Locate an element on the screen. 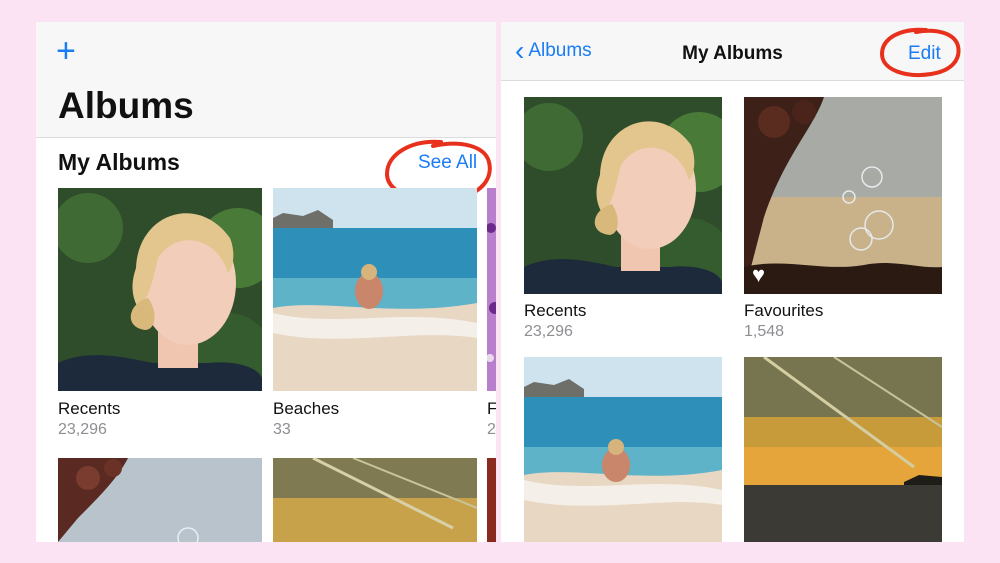  nav-title: My Albums is located at coordinates (732, 53).